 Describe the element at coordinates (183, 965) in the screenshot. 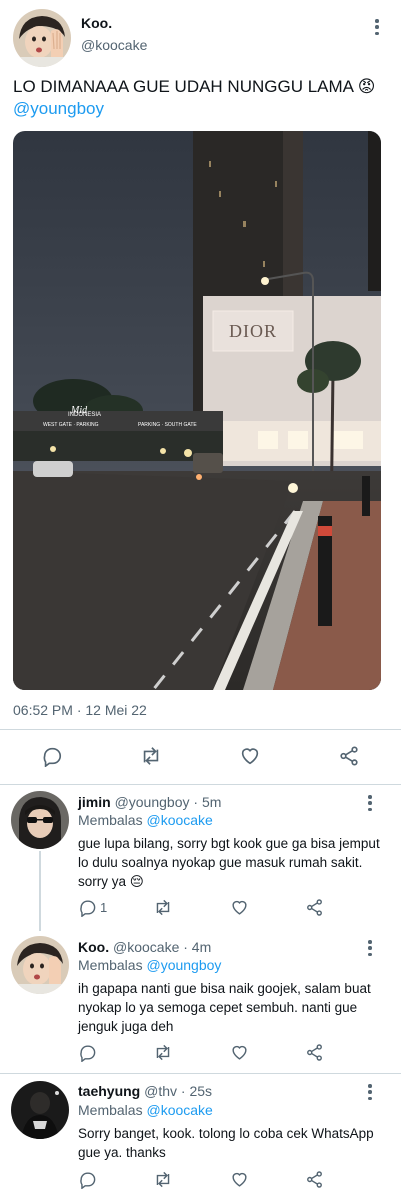

I see `replying-mention: @youngboy` at that location.